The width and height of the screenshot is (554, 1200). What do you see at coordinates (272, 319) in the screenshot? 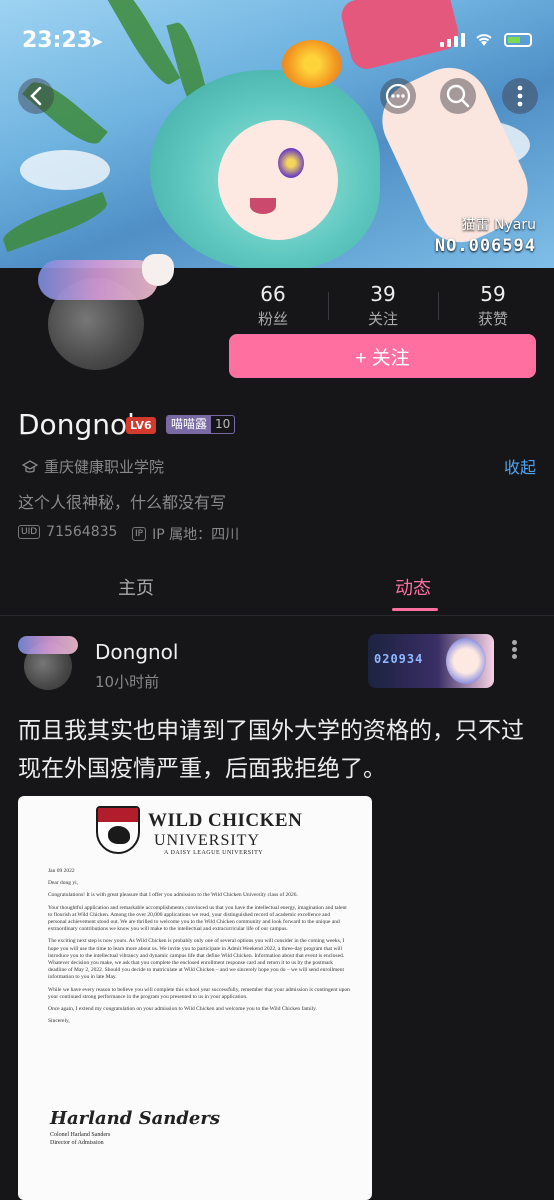
I see `stat-followers-label: 粉丝` at bounding box center [272, 319].